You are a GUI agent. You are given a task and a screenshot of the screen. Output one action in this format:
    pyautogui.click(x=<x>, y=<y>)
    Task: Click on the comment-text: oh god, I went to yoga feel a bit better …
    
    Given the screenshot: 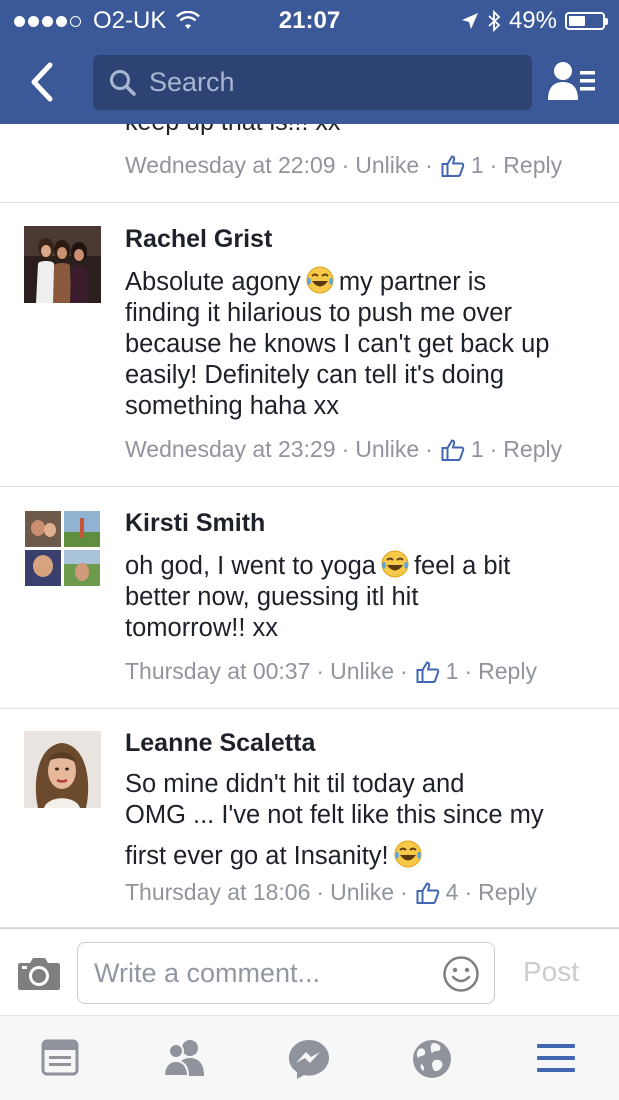 What is the action you would take?
    pyautogui.click(x=362, y=596)
    